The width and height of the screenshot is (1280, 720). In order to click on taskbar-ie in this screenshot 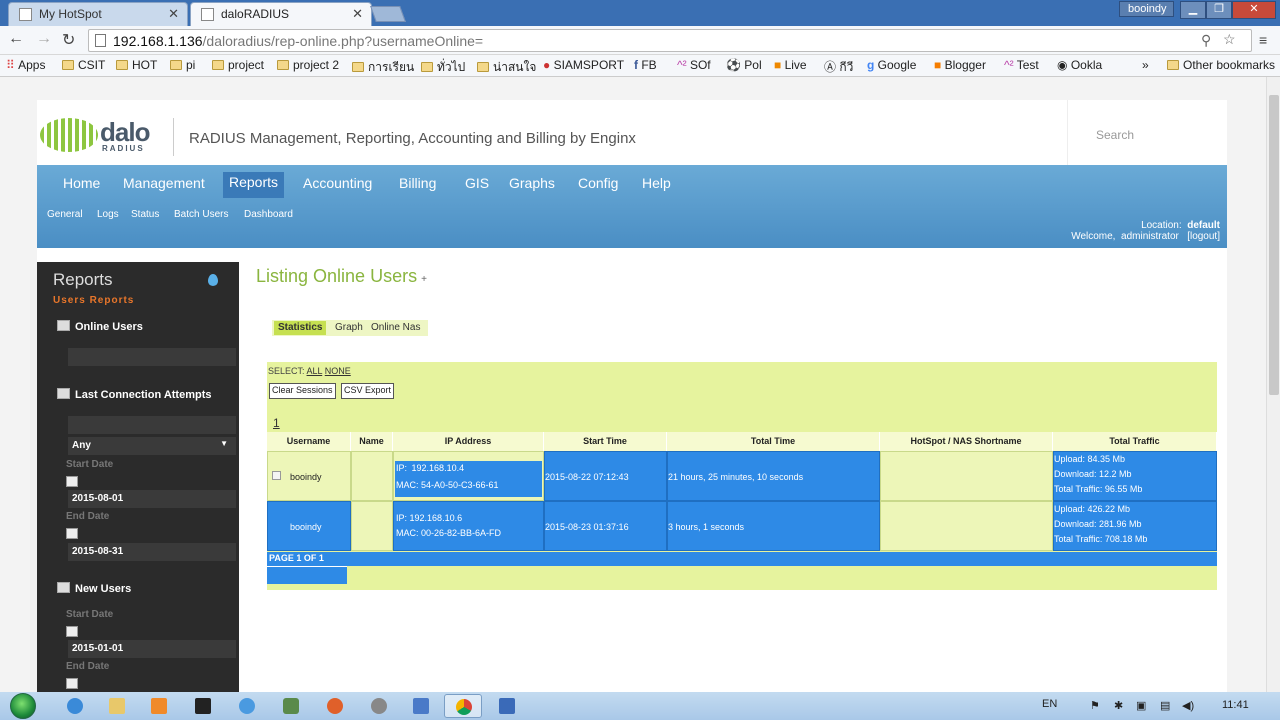, I will do `click(75, 706)`.